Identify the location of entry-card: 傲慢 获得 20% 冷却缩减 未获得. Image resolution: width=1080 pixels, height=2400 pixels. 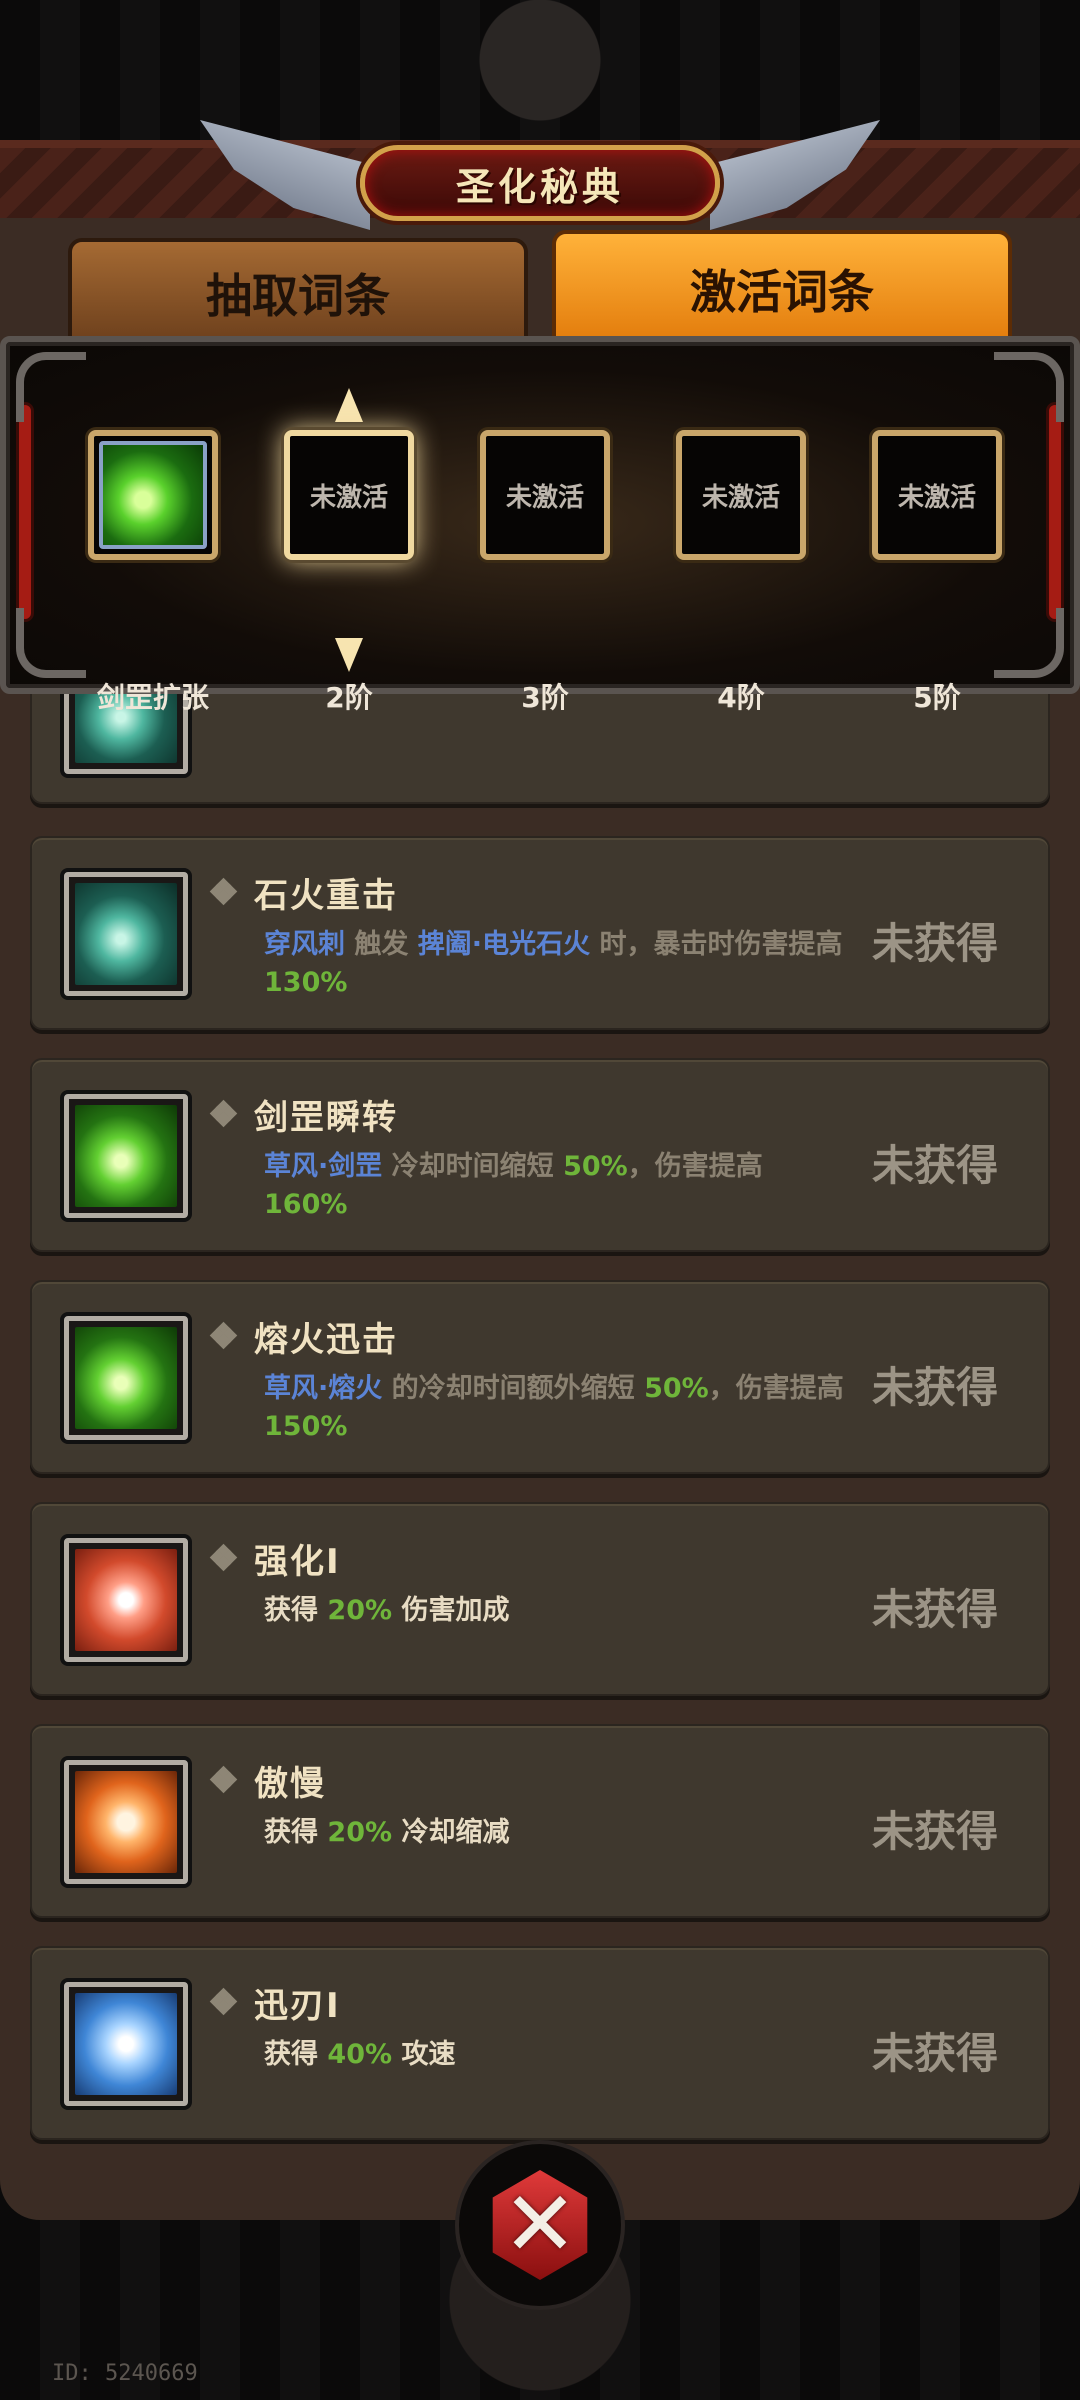
(540, 1821).